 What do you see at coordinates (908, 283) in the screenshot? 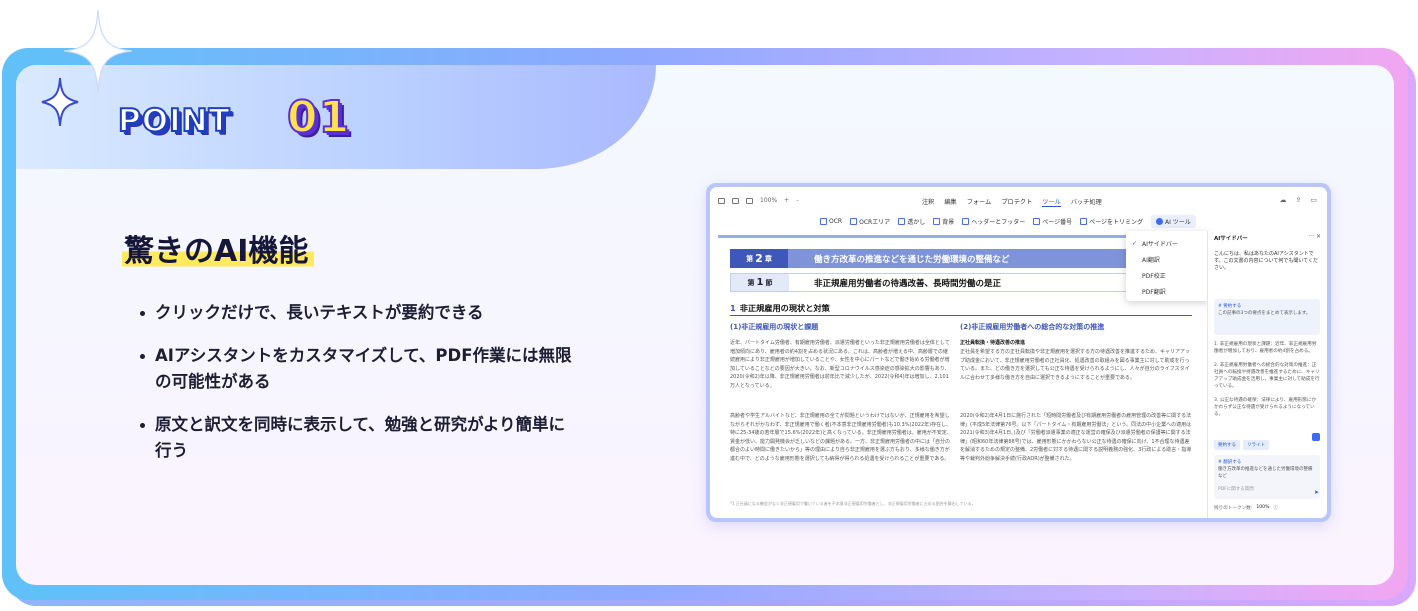
I see `section-title: 非正規雇用労働者の待遇改善、長時間労働の是正` at bounding box center [908, 283].